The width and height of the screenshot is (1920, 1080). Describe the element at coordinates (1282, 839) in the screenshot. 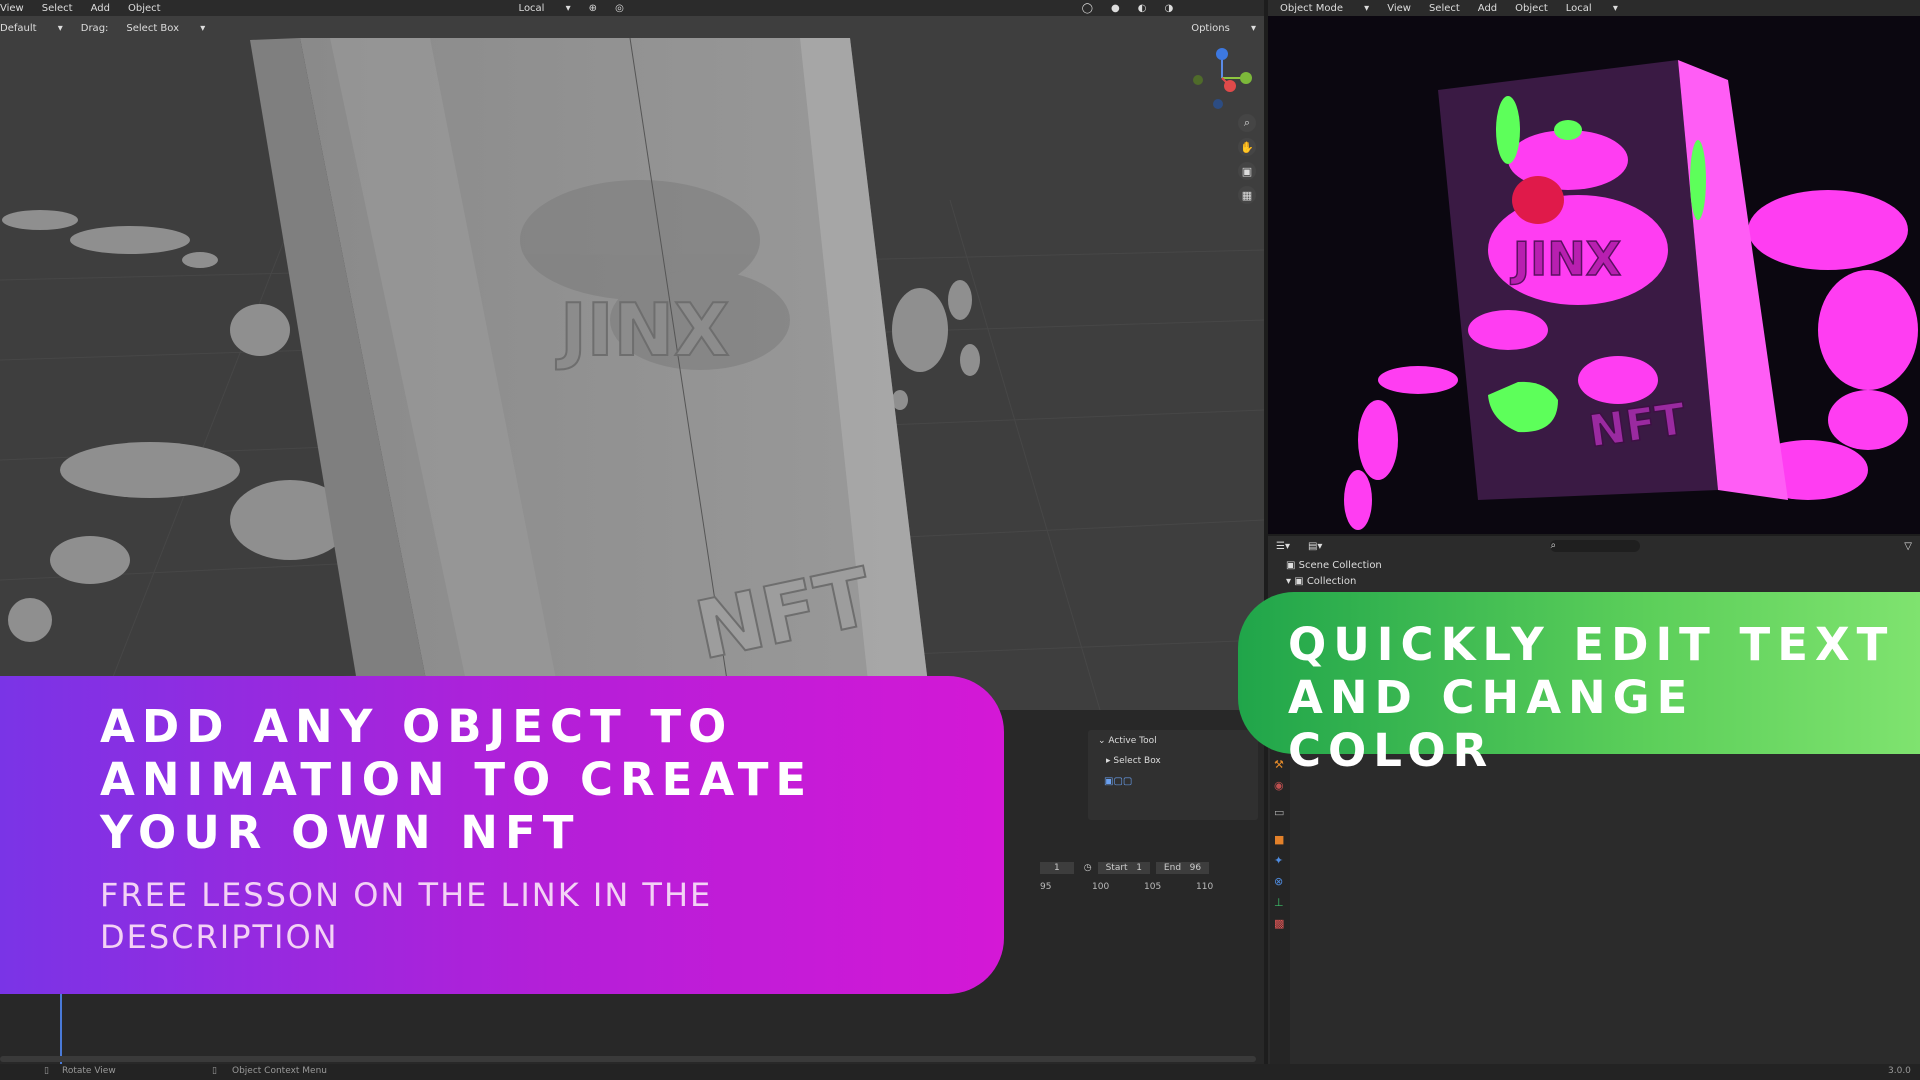

I see `object-properties-icon: ■` at that location.